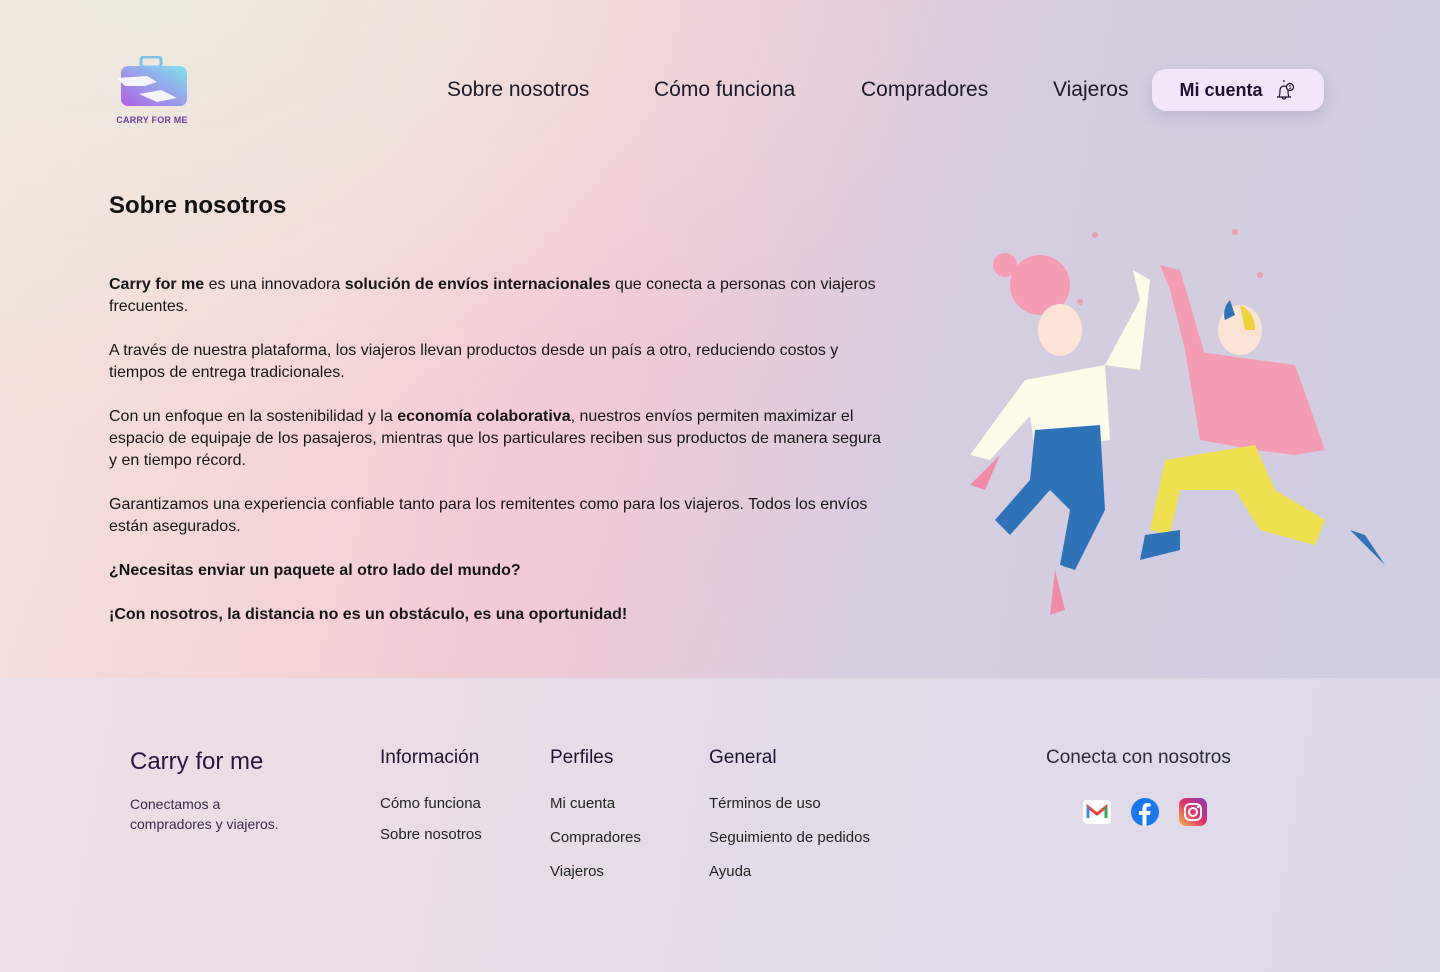 This screenshot has width=1440, height=972. I want to click on high-five-illustration, so click(1177, 422).